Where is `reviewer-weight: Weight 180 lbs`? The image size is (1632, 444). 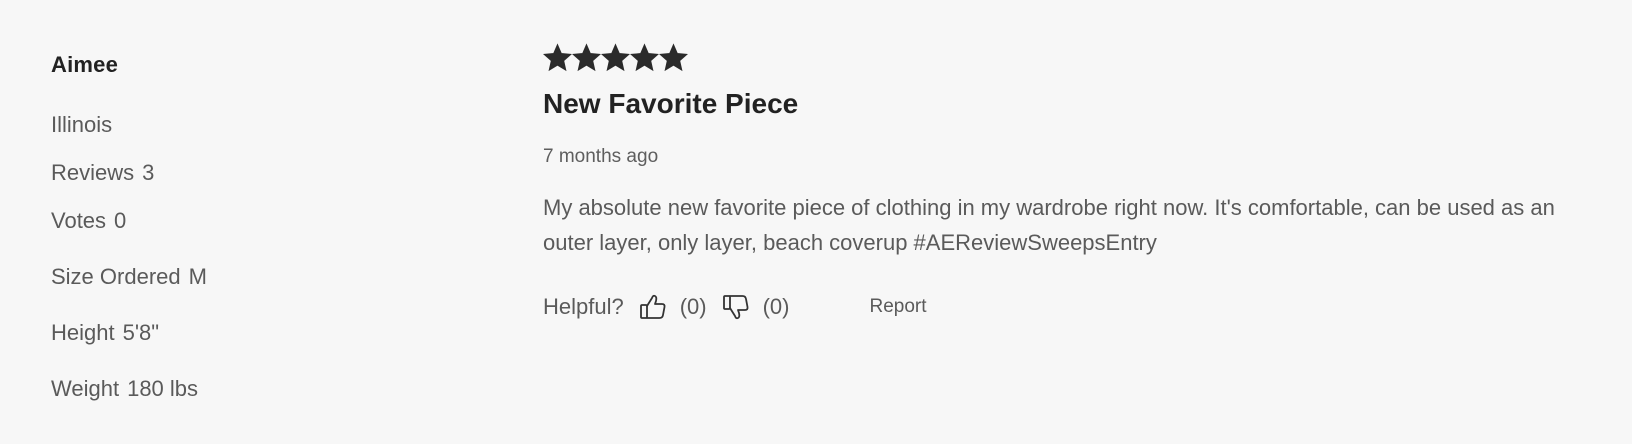 reviewer-weight: Weight 180 lbs is located at coordinates (124, 389).